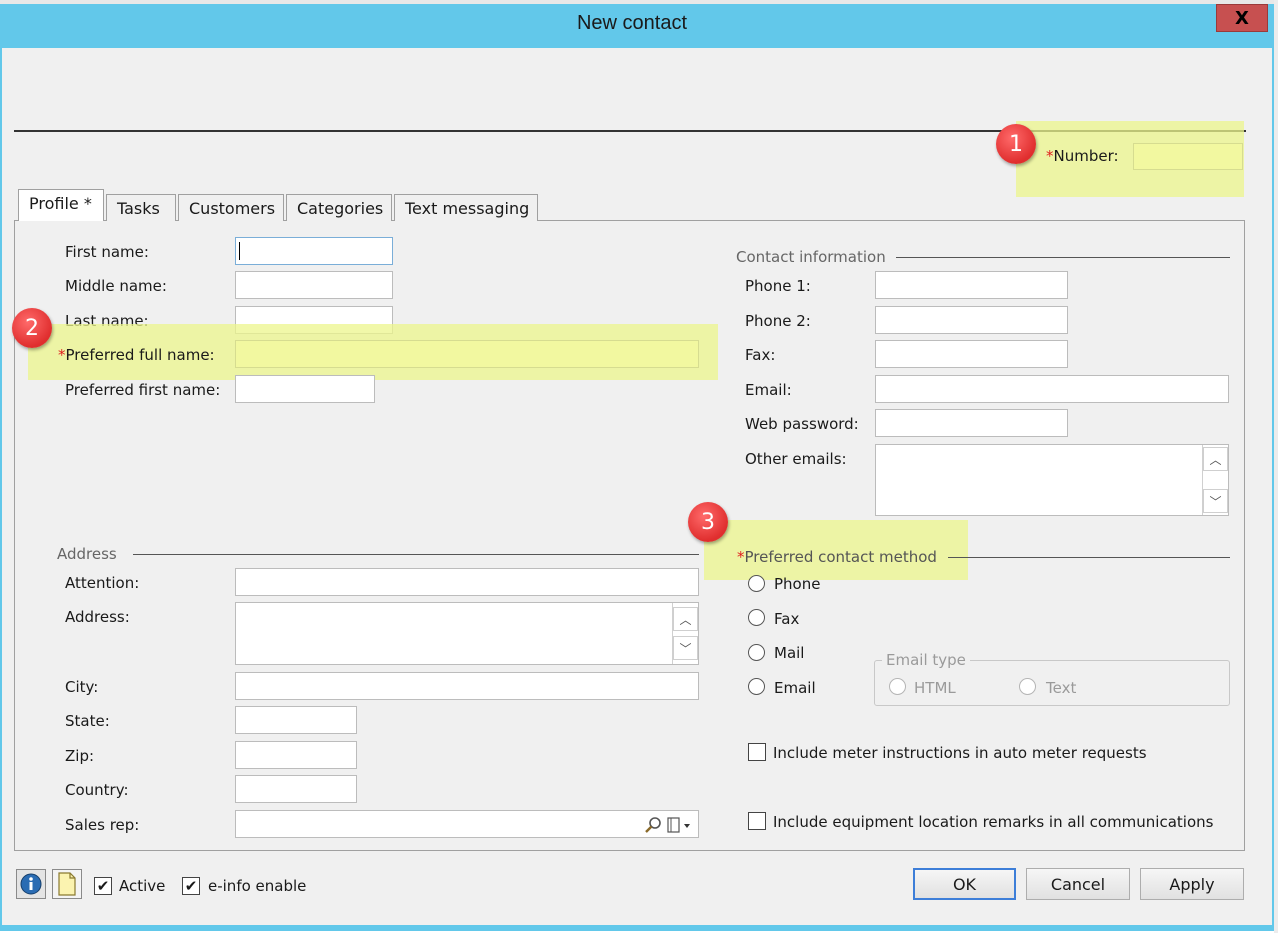  Describe the element at coordinates (837, 557) in the screenshot. I see `contact-method-title: *Preferred contact method` at that location.